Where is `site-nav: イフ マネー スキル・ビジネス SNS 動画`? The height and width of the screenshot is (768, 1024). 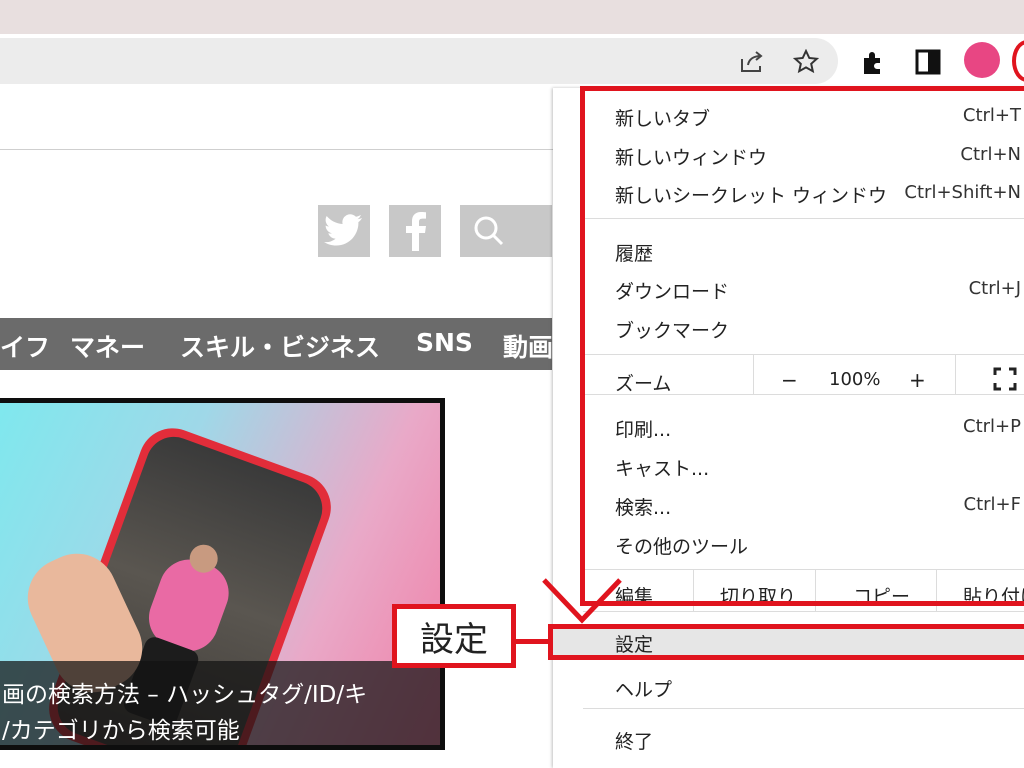 site-nav: イフ マネー スキル・ビジネス SNS 動画 is located at coordinates (276, 344).